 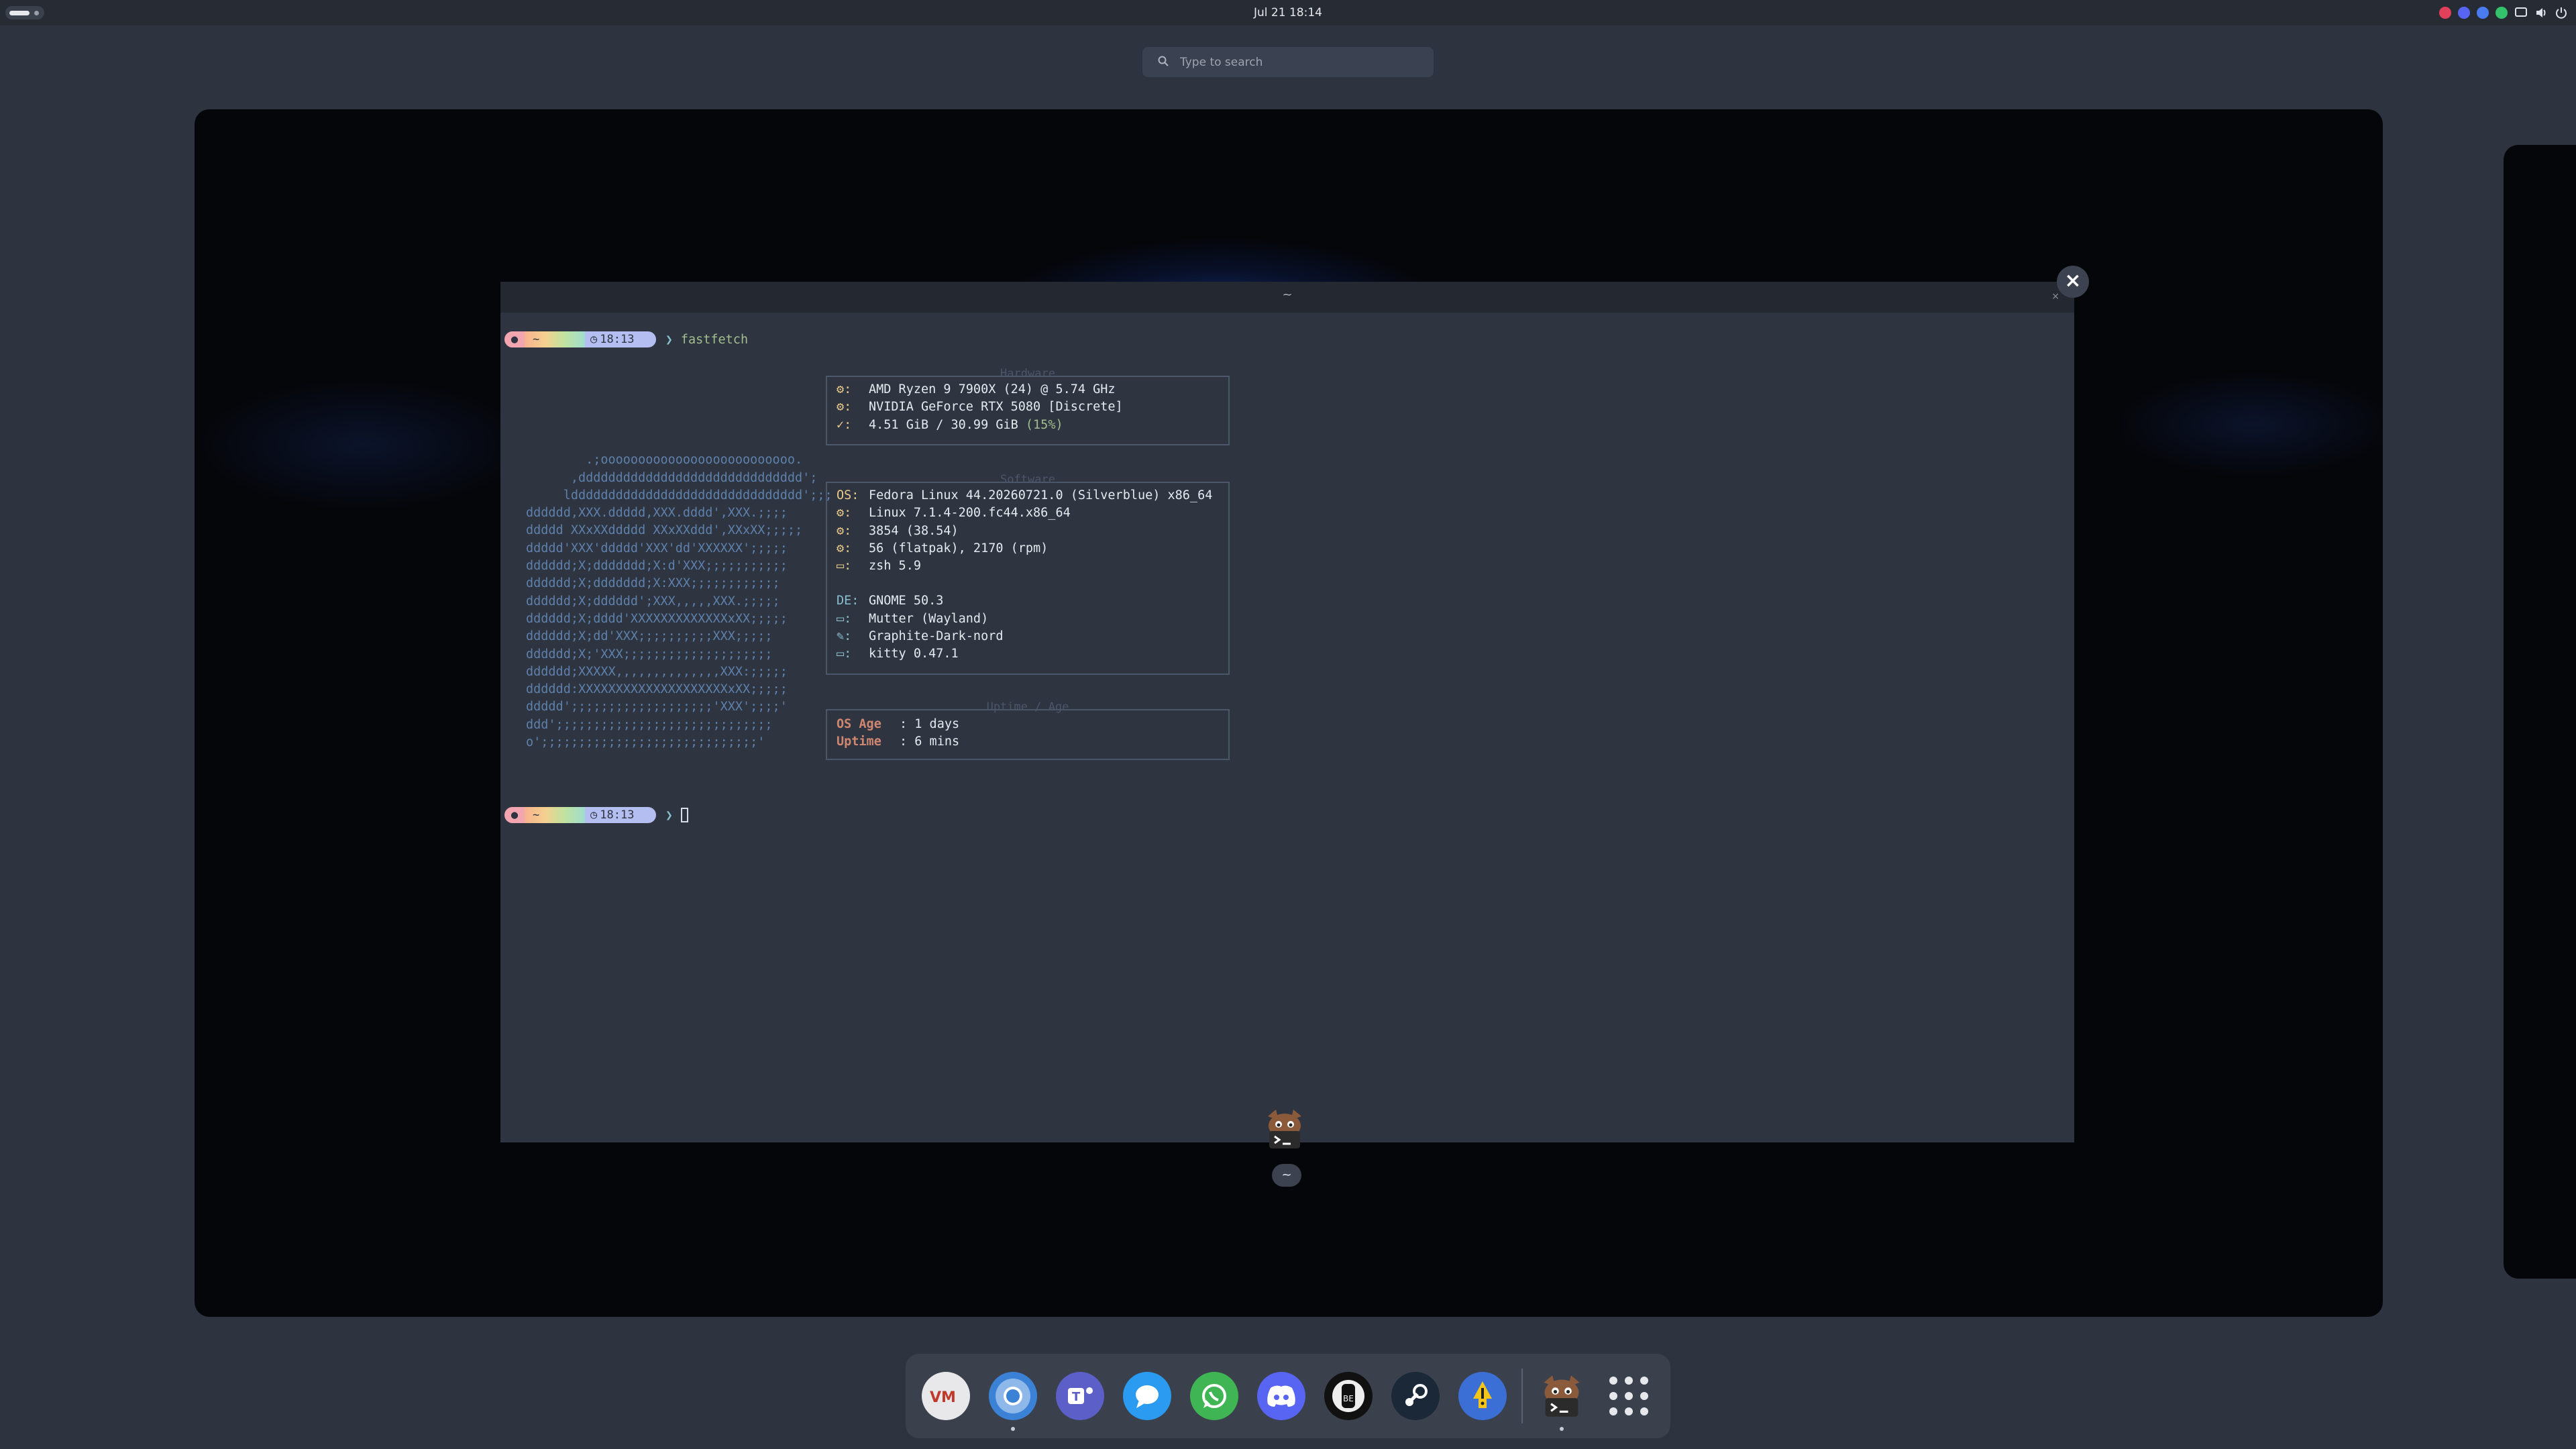 What do you see at coordinates (1027, 654) in the screenshot?
I see `terminal-row: ▭: kitty 0.47.1` at bounding box center [1027, 654].